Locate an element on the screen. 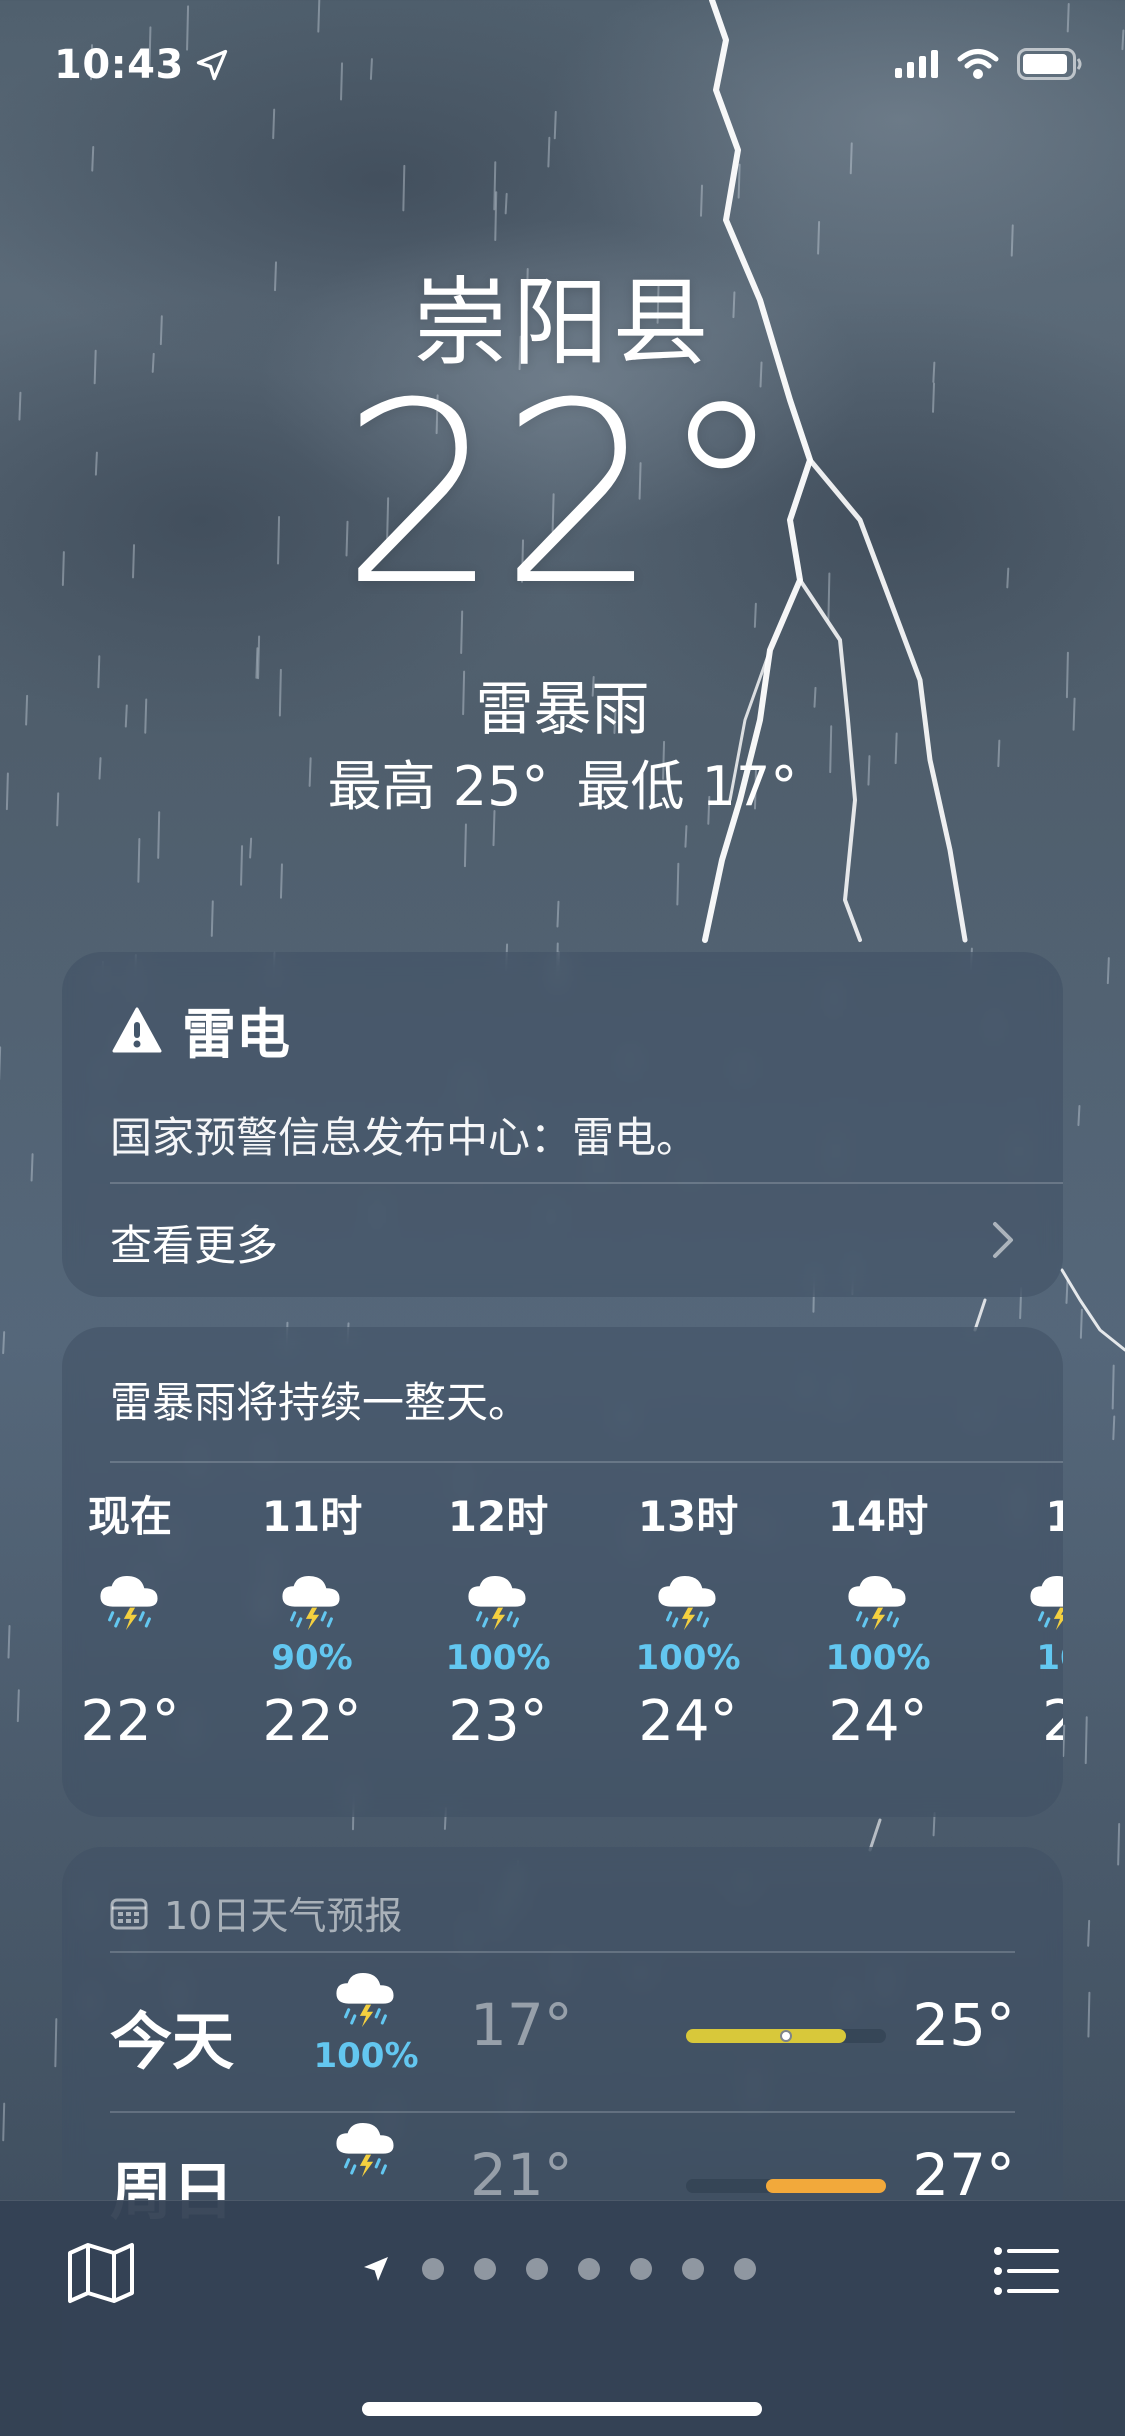 This screenshot has width=1125, height=2436. current-condition: 雷暴雨 is located at coordinates (562, 709).